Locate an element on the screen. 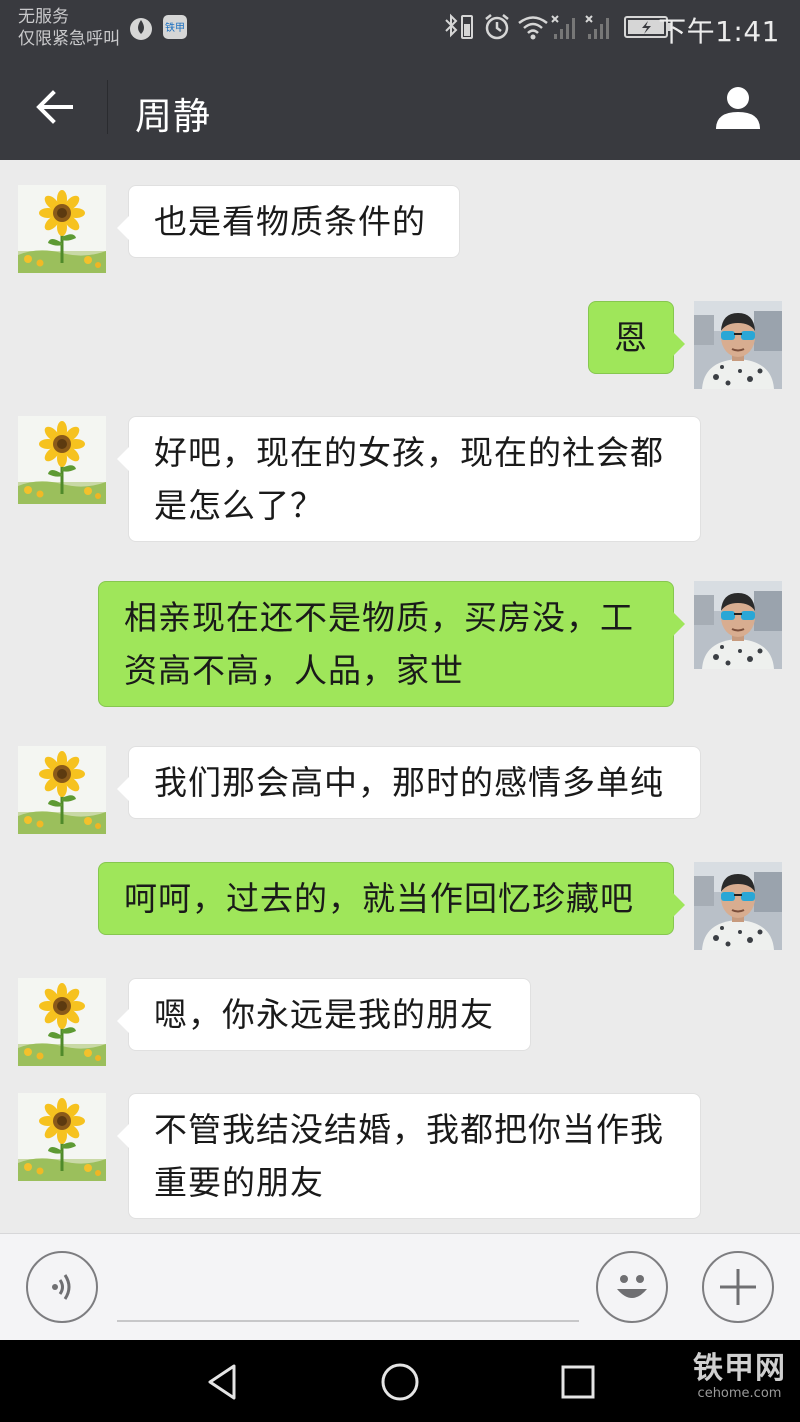  input-bar is located at coordinates (400, 1286).